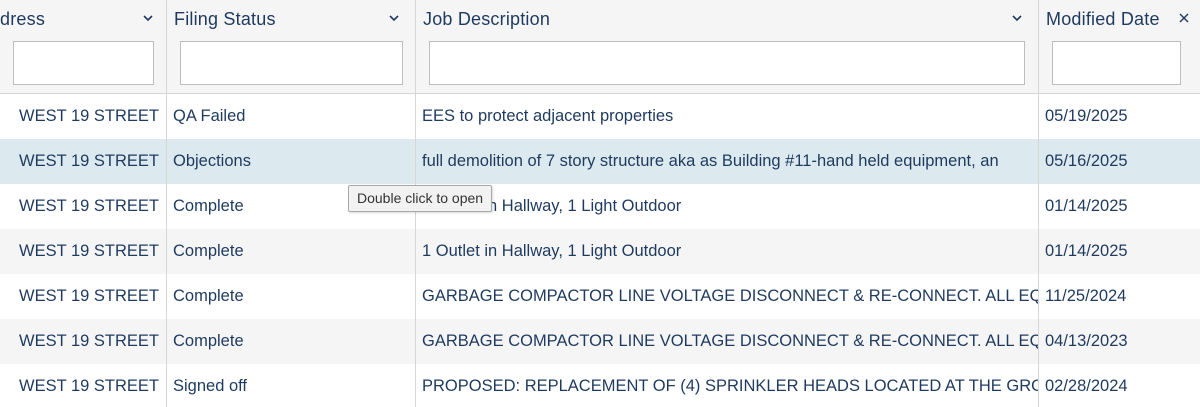 This screenshot has height=407, width=1200. I want to click on column-header-modified-date: Modified Date, so click(1119, 47).